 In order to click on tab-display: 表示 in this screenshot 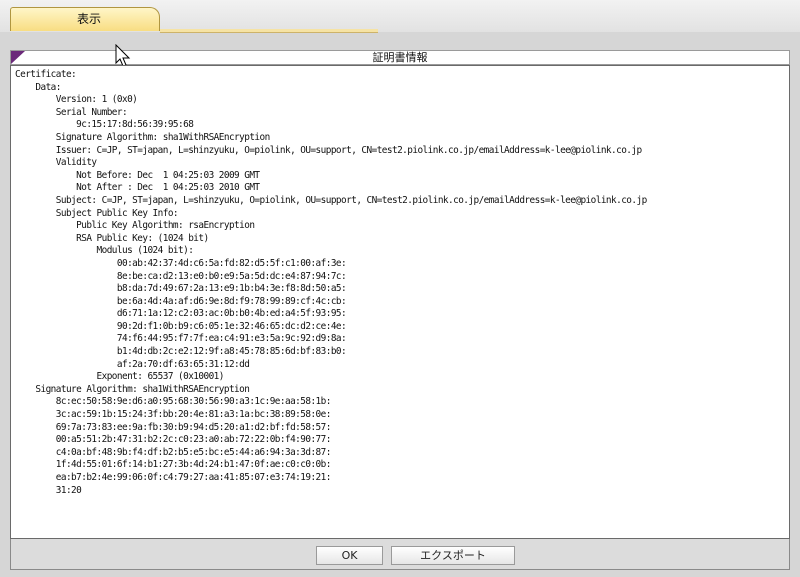, I will do `click(85, 19)`.